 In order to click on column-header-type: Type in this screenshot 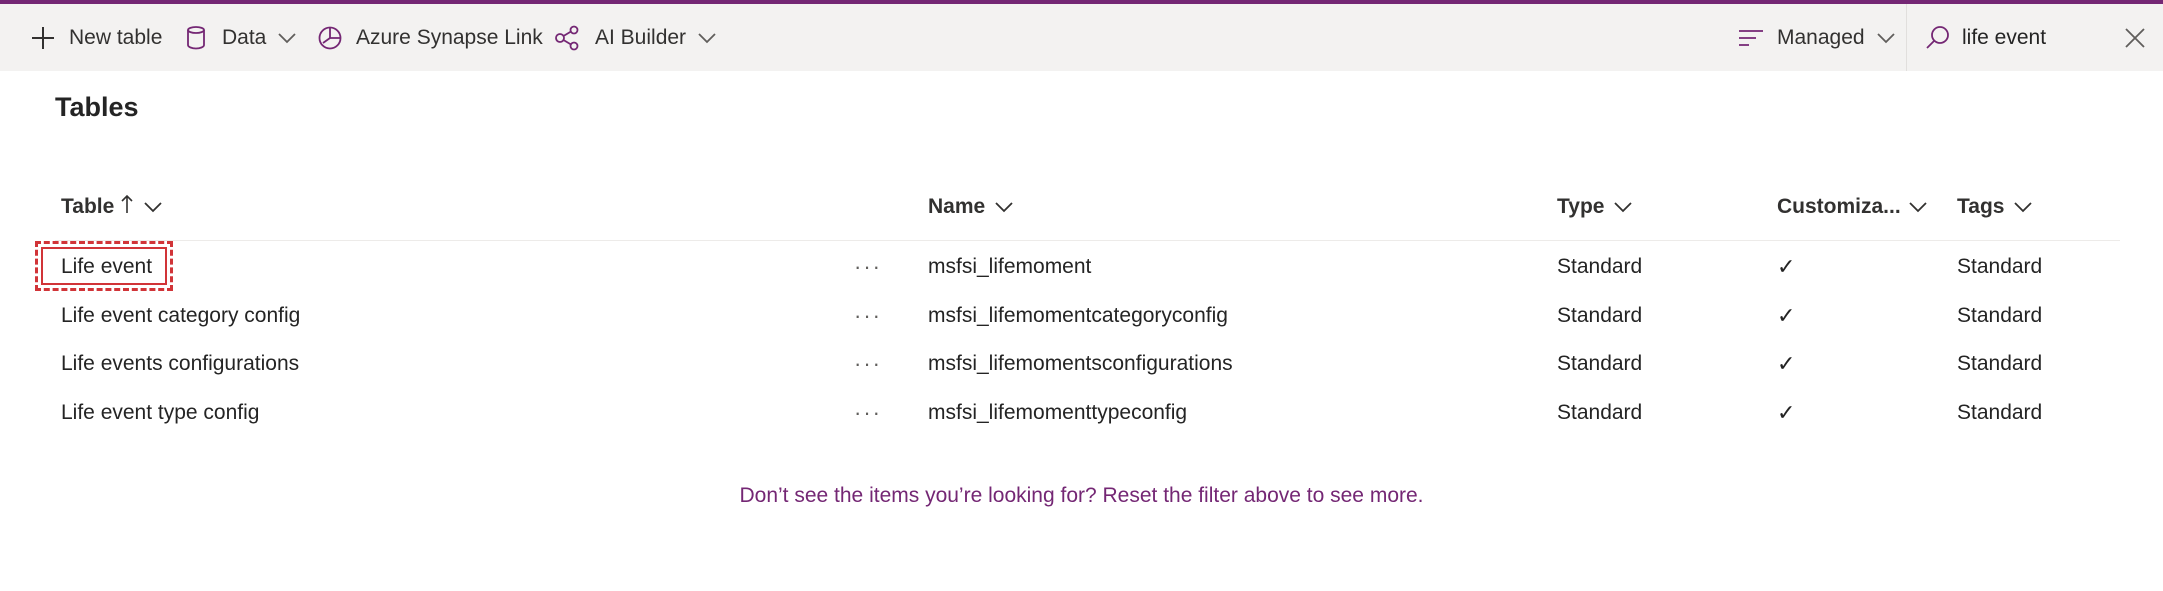, I will do `click(1595, 207)`.